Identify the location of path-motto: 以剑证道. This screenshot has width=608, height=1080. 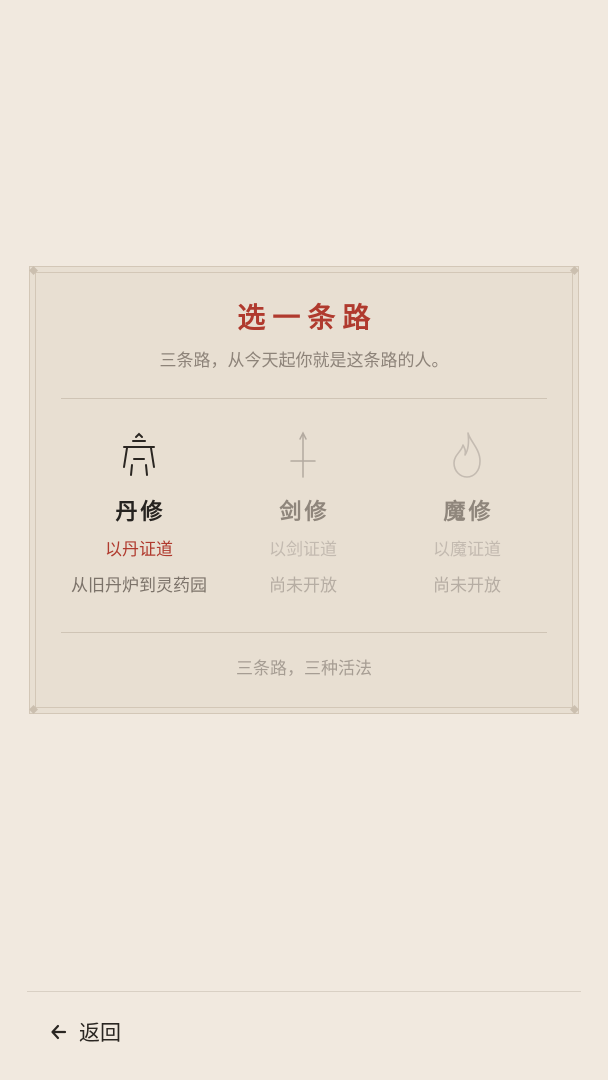
(303, 550).